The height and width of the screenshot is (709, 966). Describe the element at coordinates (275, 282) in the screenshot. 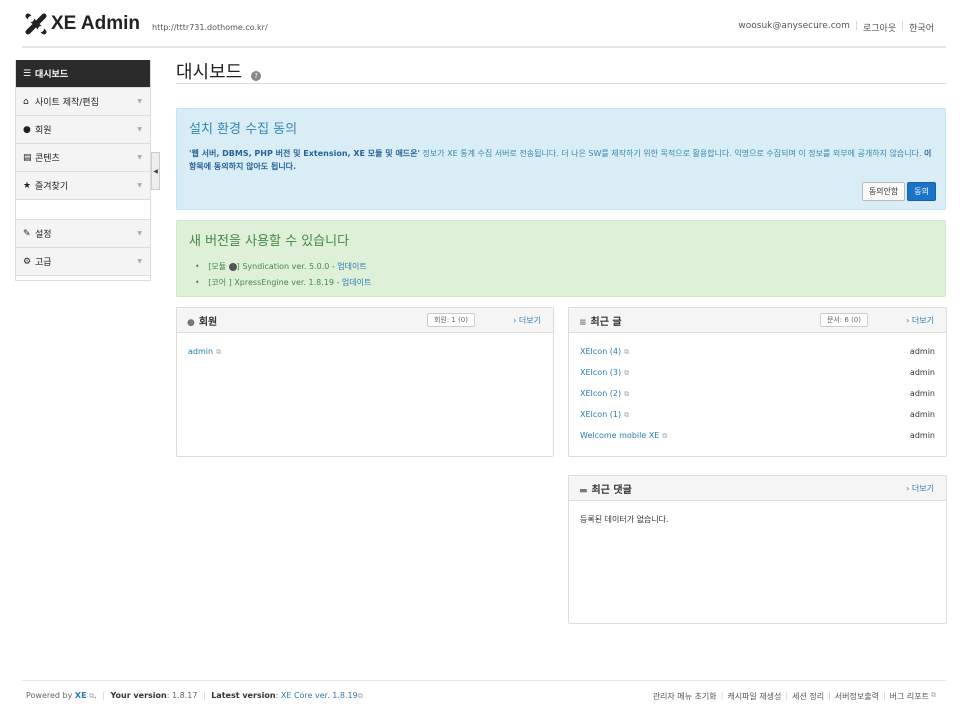

I see `update-item-text: [코어 ] XpressEngine ver. 1.8.19 -` at that location.